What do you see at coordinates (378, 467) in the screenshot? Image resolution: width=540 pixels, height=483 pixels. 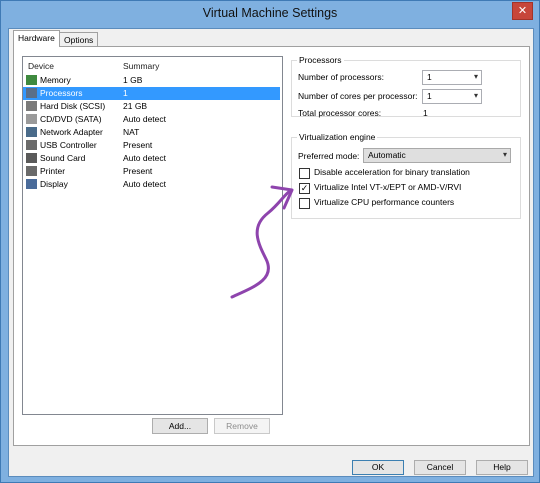 I see `ok-button: OK` at bounding box center [378, 467].